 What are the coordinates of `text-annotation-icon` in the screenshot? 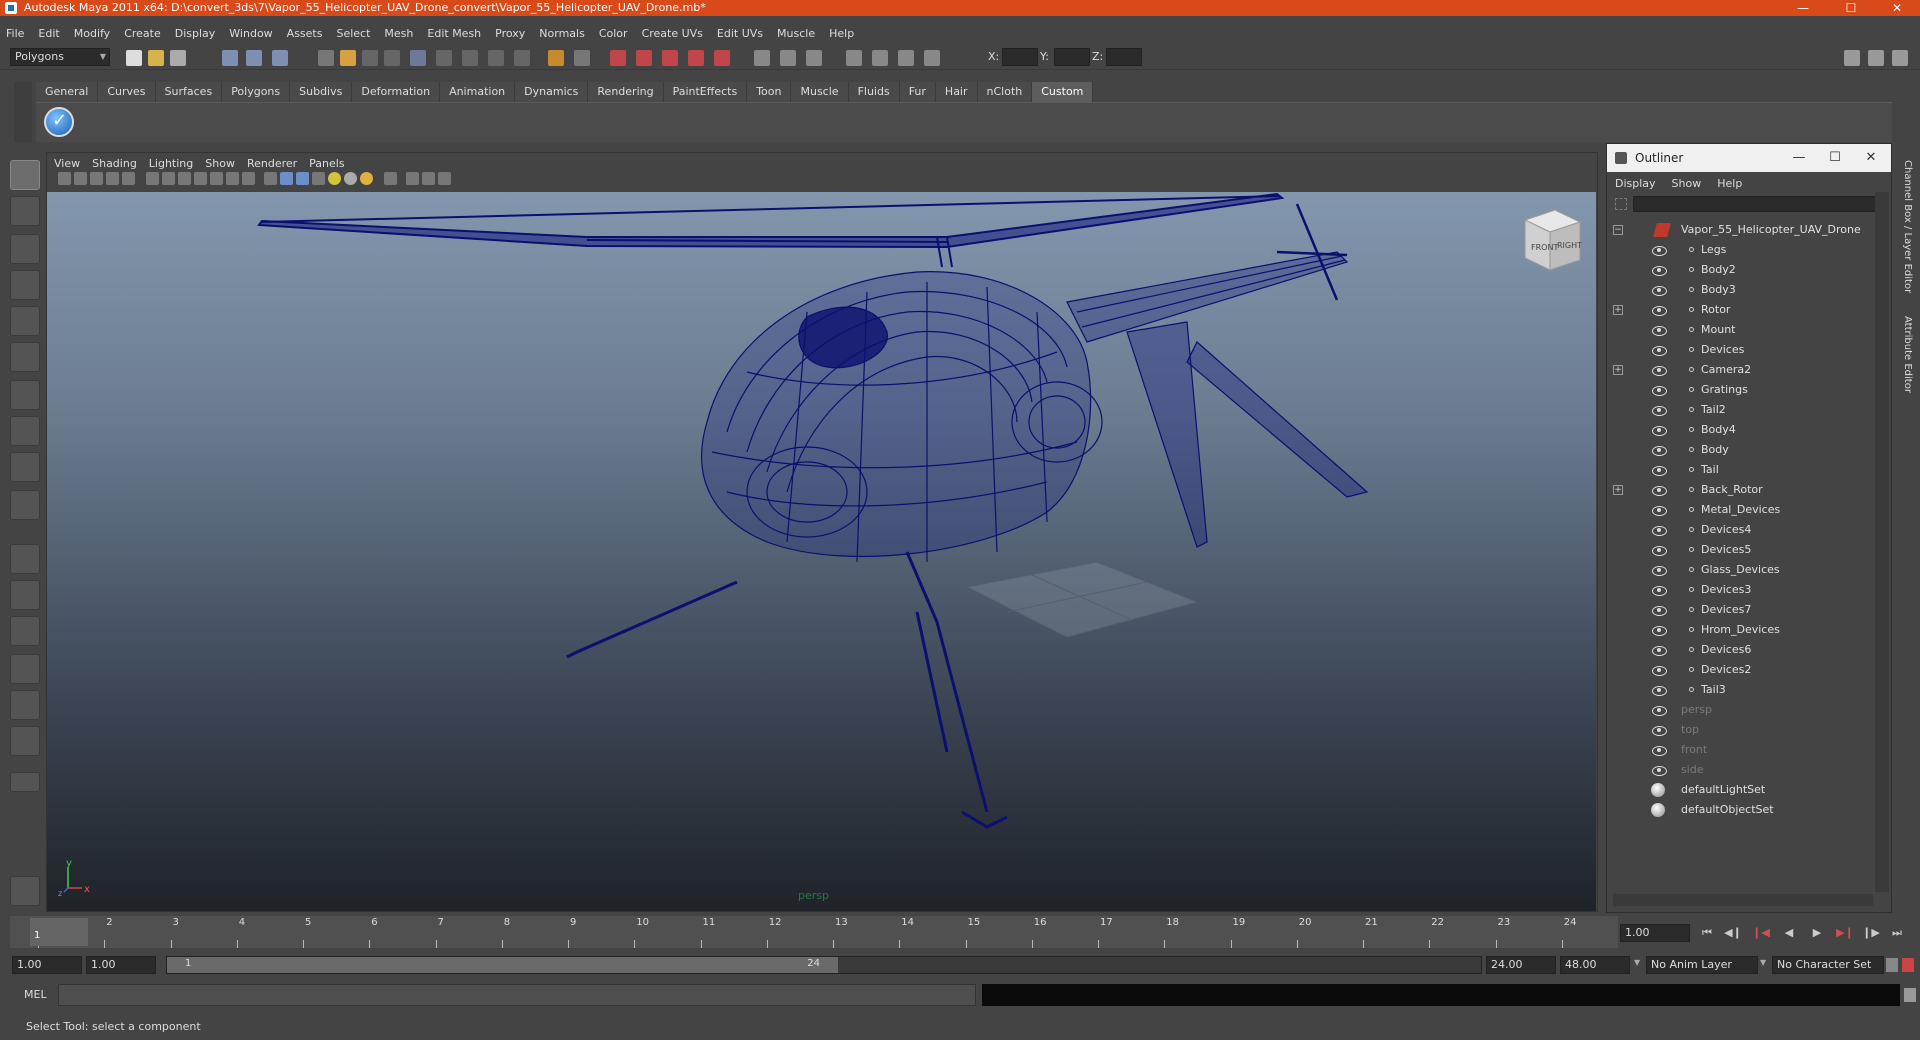 It's located at (248, 178).